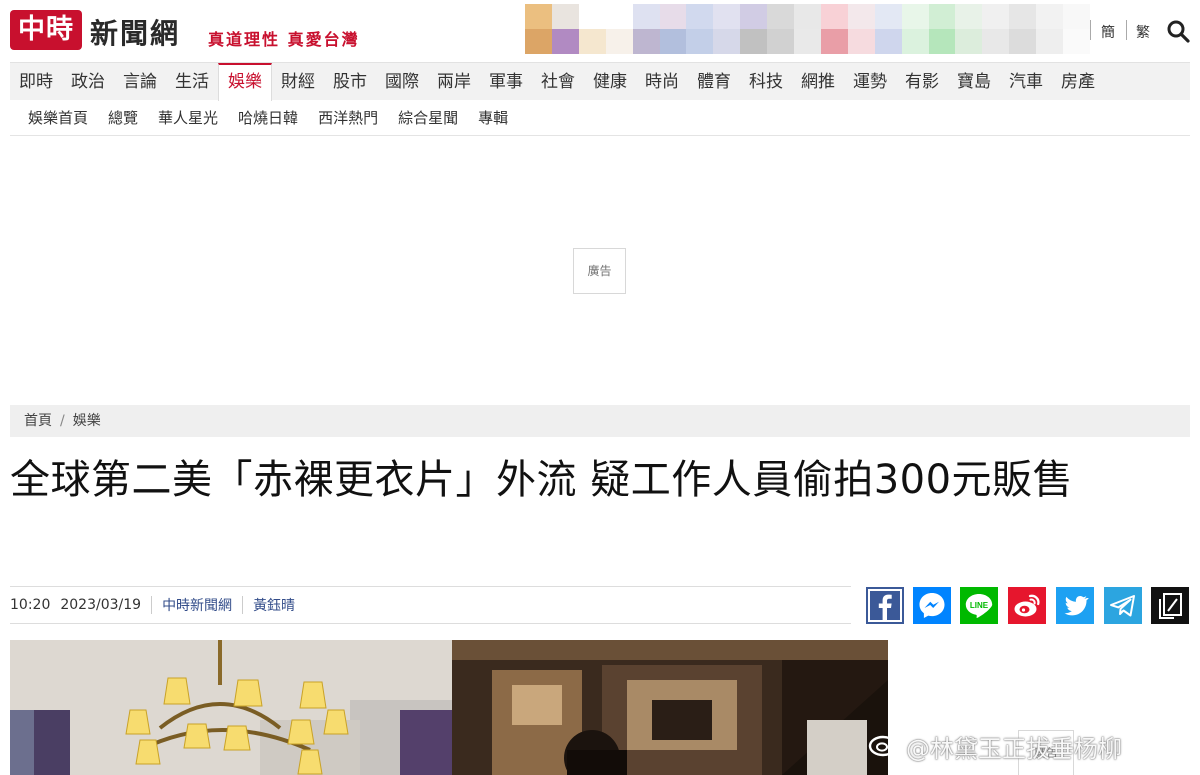 The height and width of the screenshot is (775, 1200). What do you see at coordinates (610, 82) in the screenshot?
I see `nav-item-12: 健康` at bounding box center [610, 82].